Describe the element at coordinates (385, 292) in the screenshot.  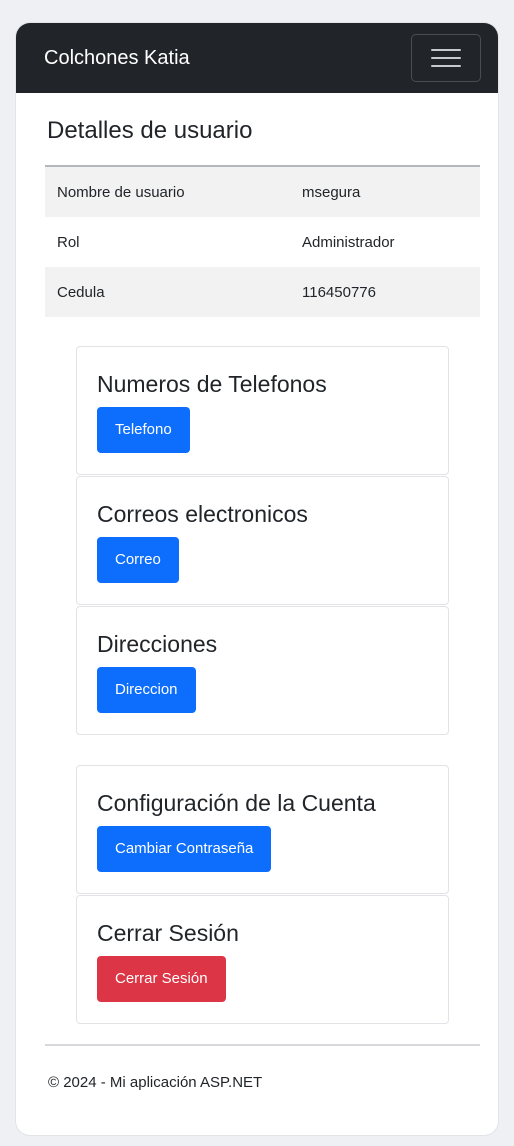
I see `row-value: 116450776` at that location.